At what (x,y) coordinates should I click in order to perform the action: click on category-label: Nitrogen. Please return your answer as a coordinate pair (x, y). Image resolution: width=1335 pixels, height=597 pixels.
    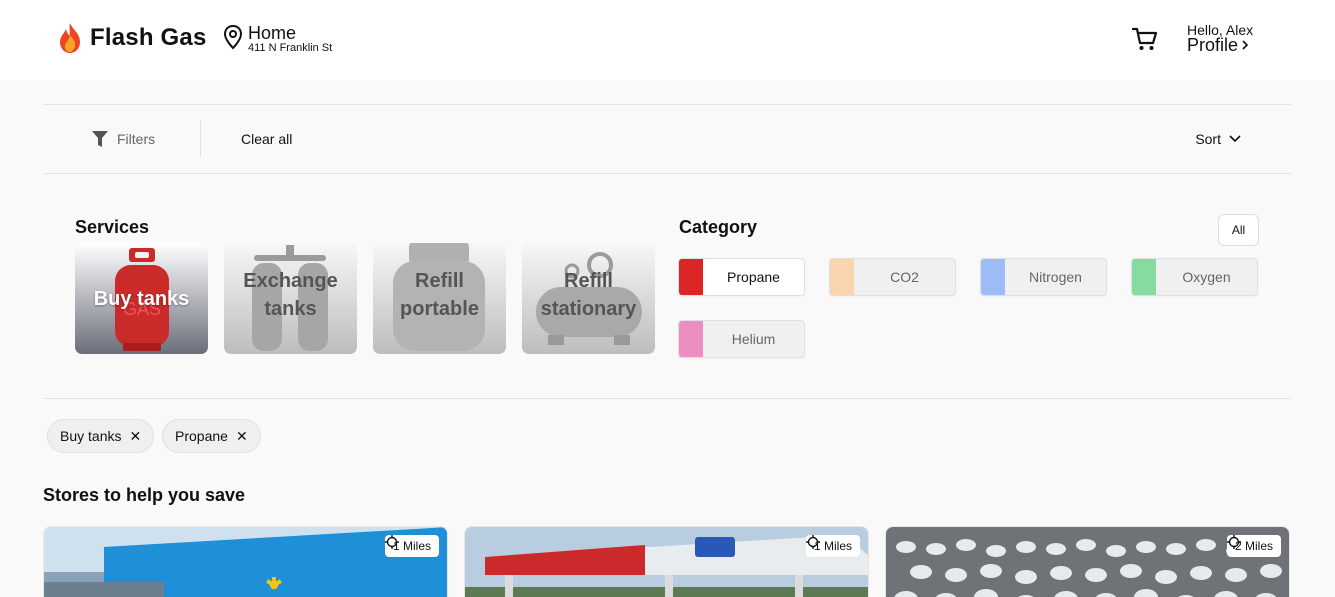
    Looking at the image, I should click on (1055, 277).